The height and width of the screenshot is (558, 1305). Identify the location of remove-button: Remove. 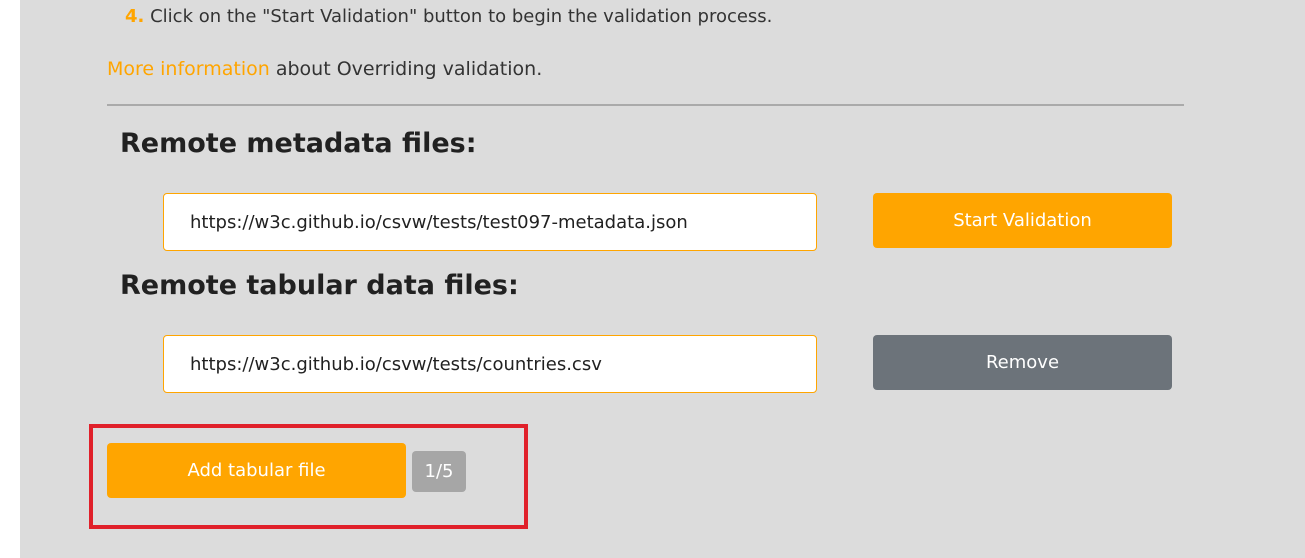
(1022, 362).